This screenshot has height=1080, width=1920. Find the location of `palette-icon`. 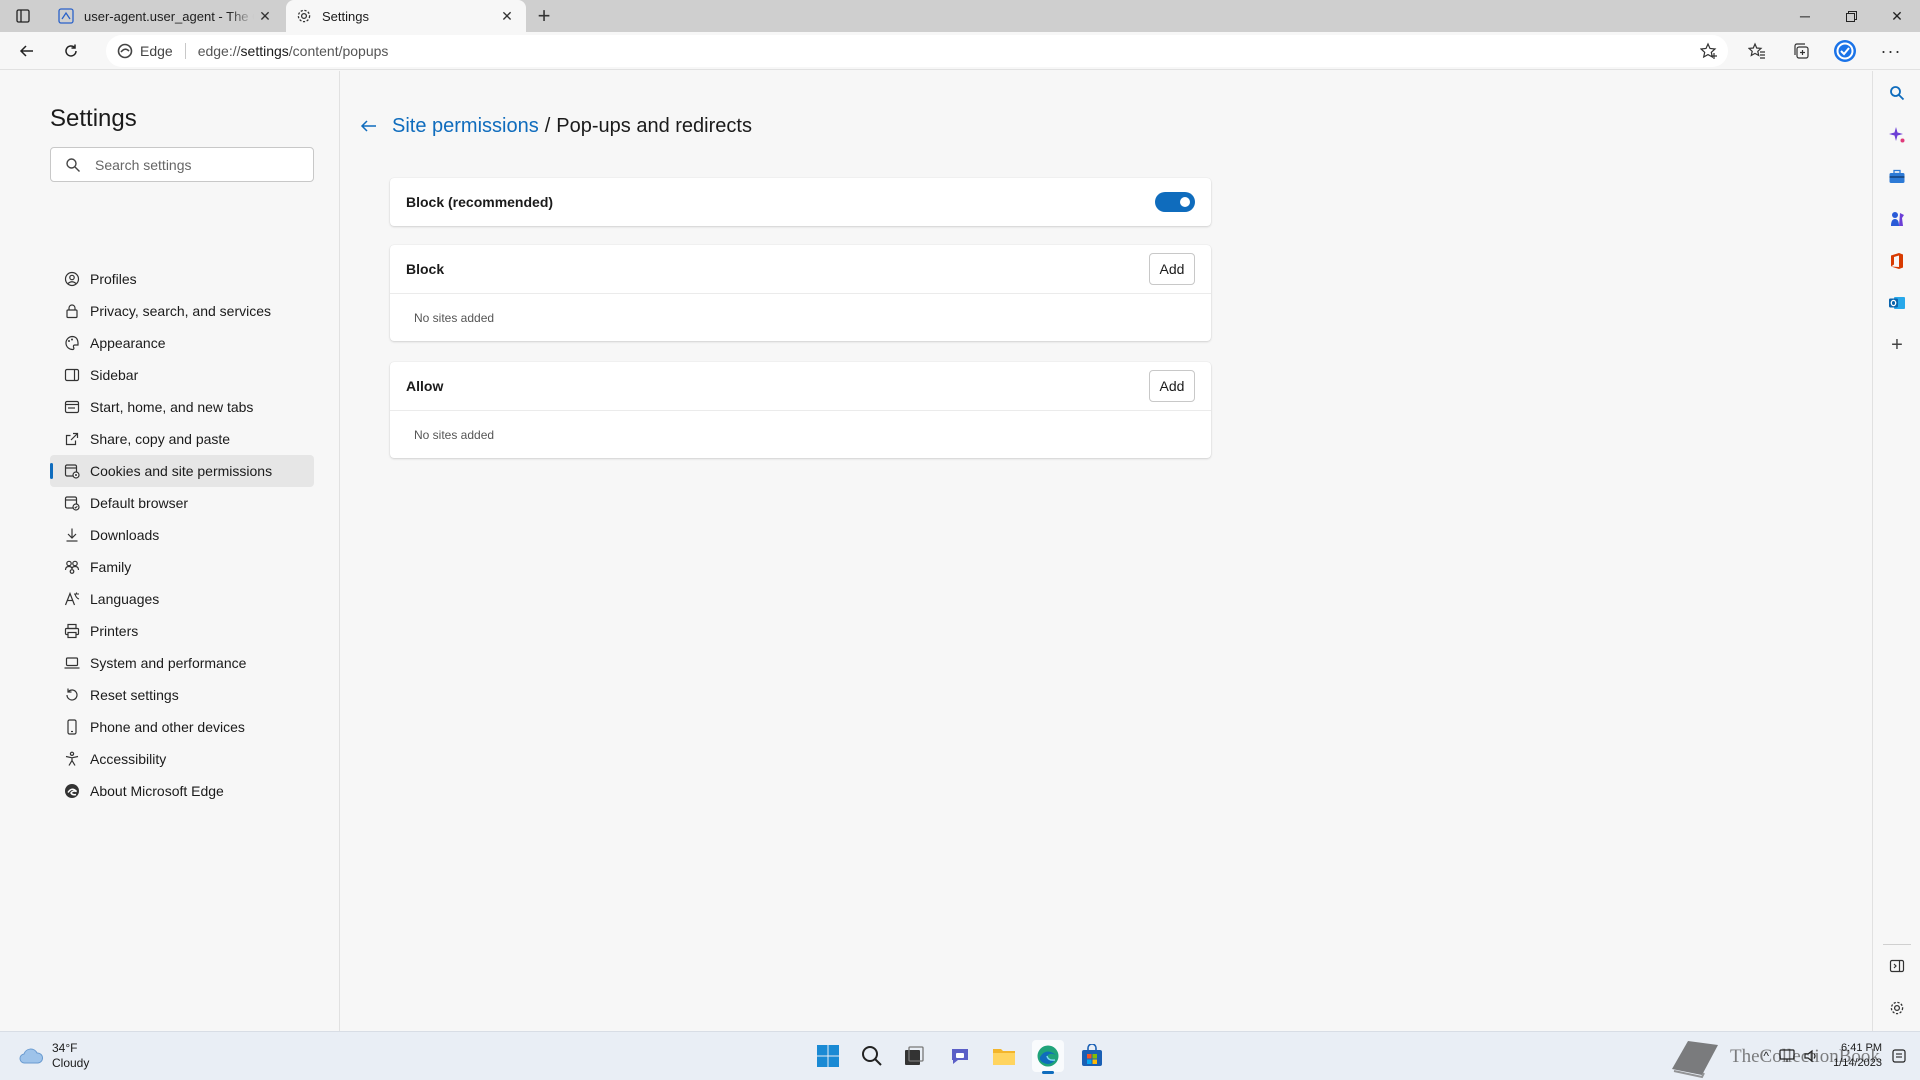

palette-icon is located at coordinates (72, 343).